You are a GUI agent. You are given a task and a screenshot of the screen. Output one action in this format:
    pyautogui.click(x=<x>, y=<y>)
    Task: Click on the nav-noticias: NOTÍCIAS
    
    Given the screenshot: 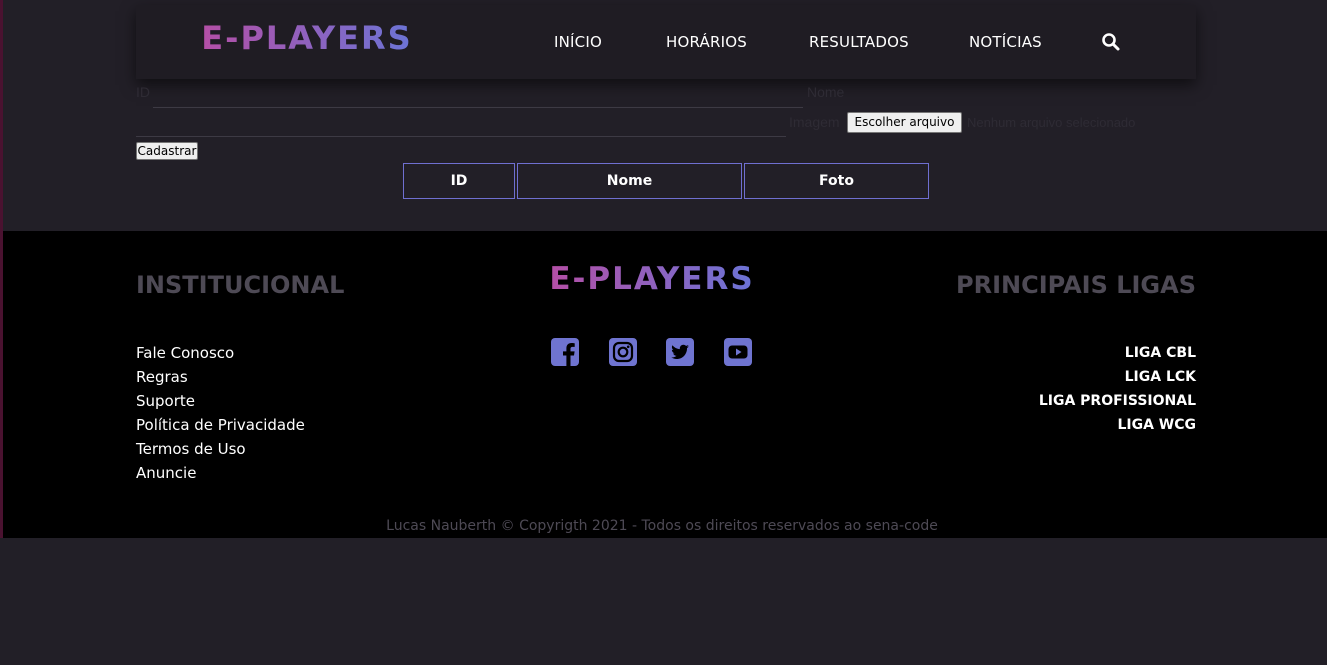 What is the action you would take?
    pyautogui.click(x=1005, y=42)
    